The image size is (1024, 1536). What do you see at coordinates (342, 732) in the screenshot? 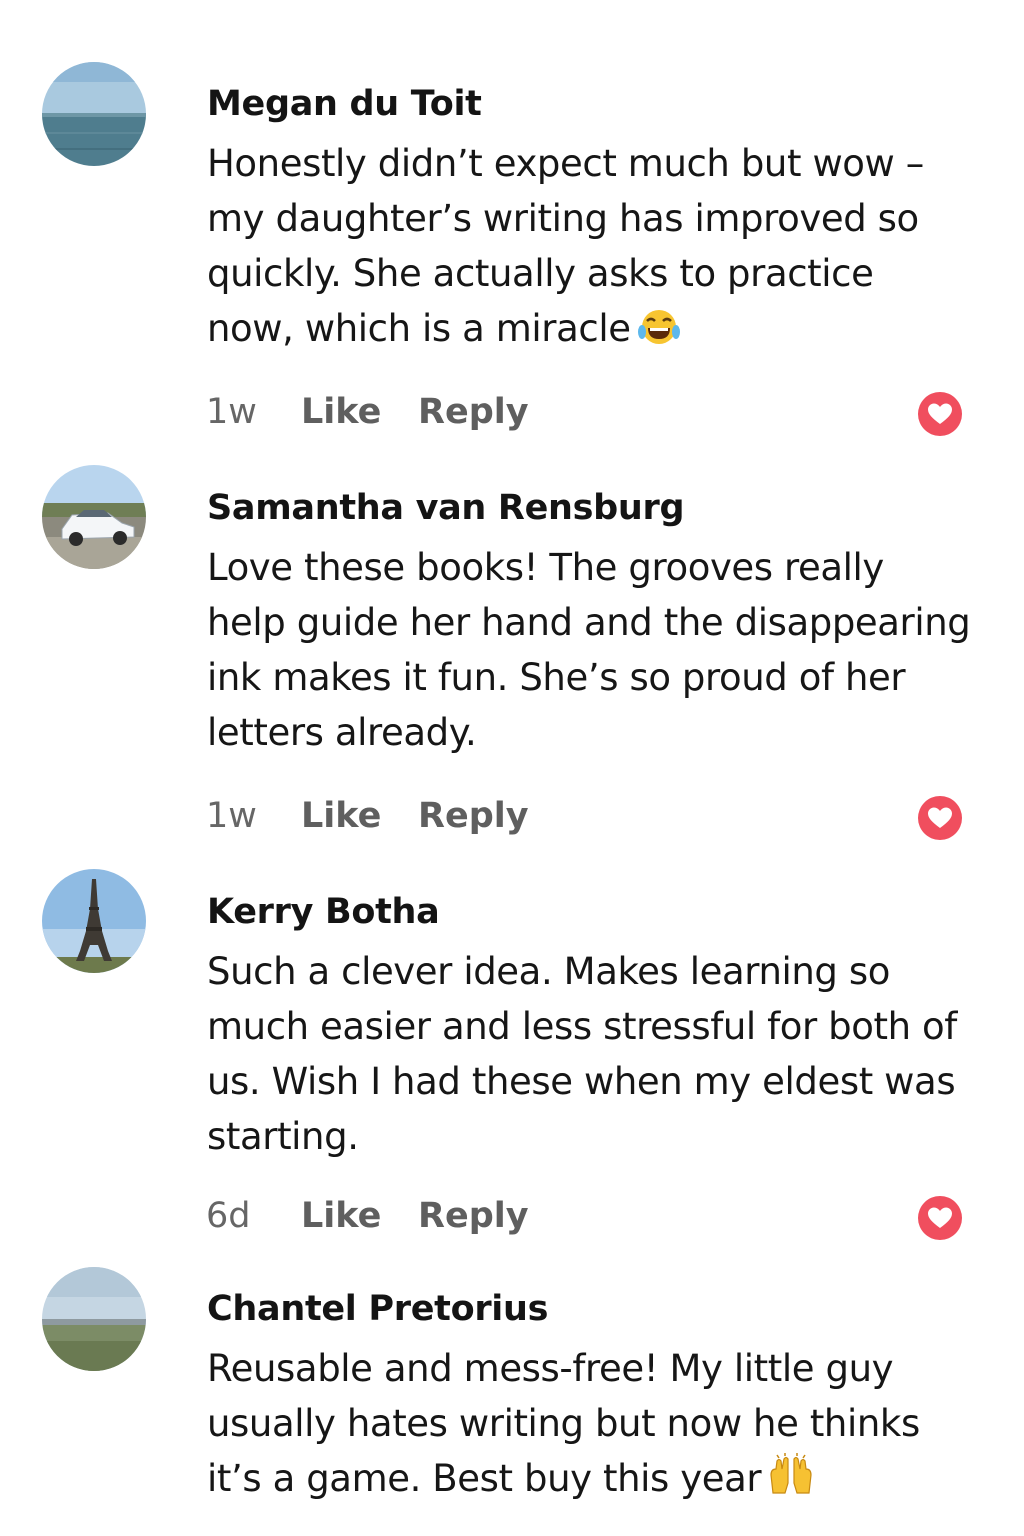
I see `comment-line: letters already.` at bounding box center [342, 732].